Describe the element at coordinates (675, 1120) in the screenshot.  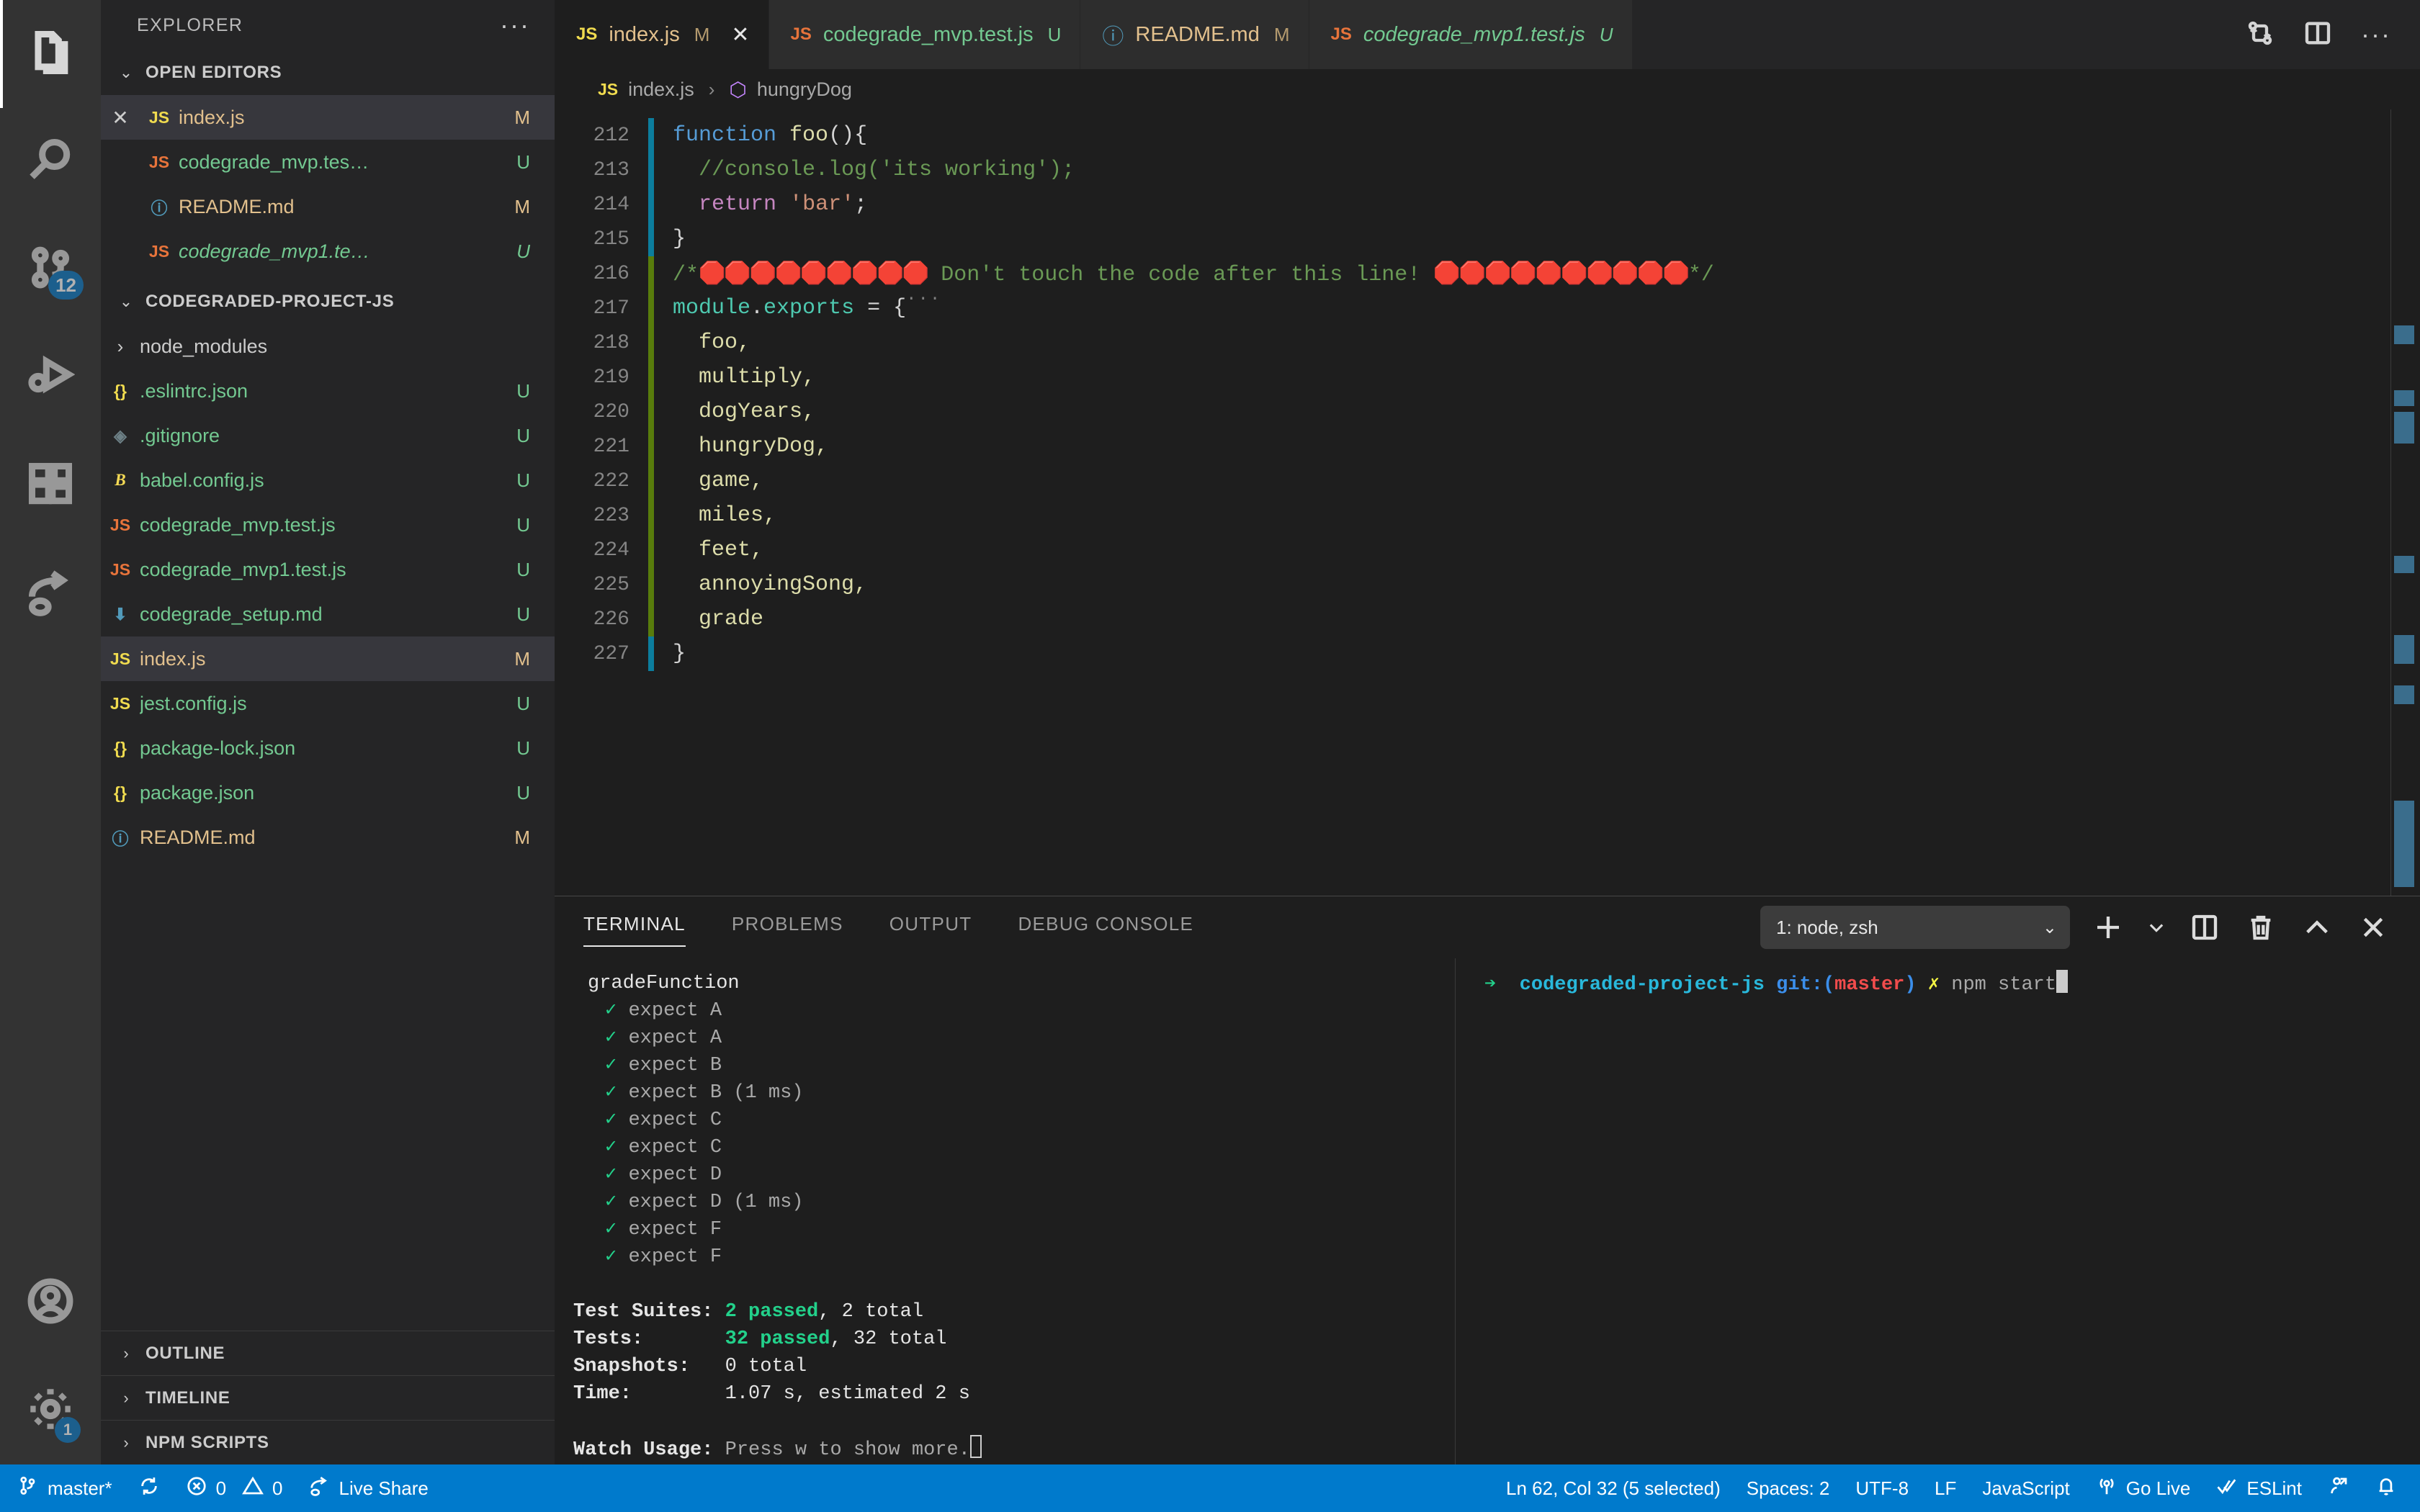
I see `test-label: expect C` at that location.